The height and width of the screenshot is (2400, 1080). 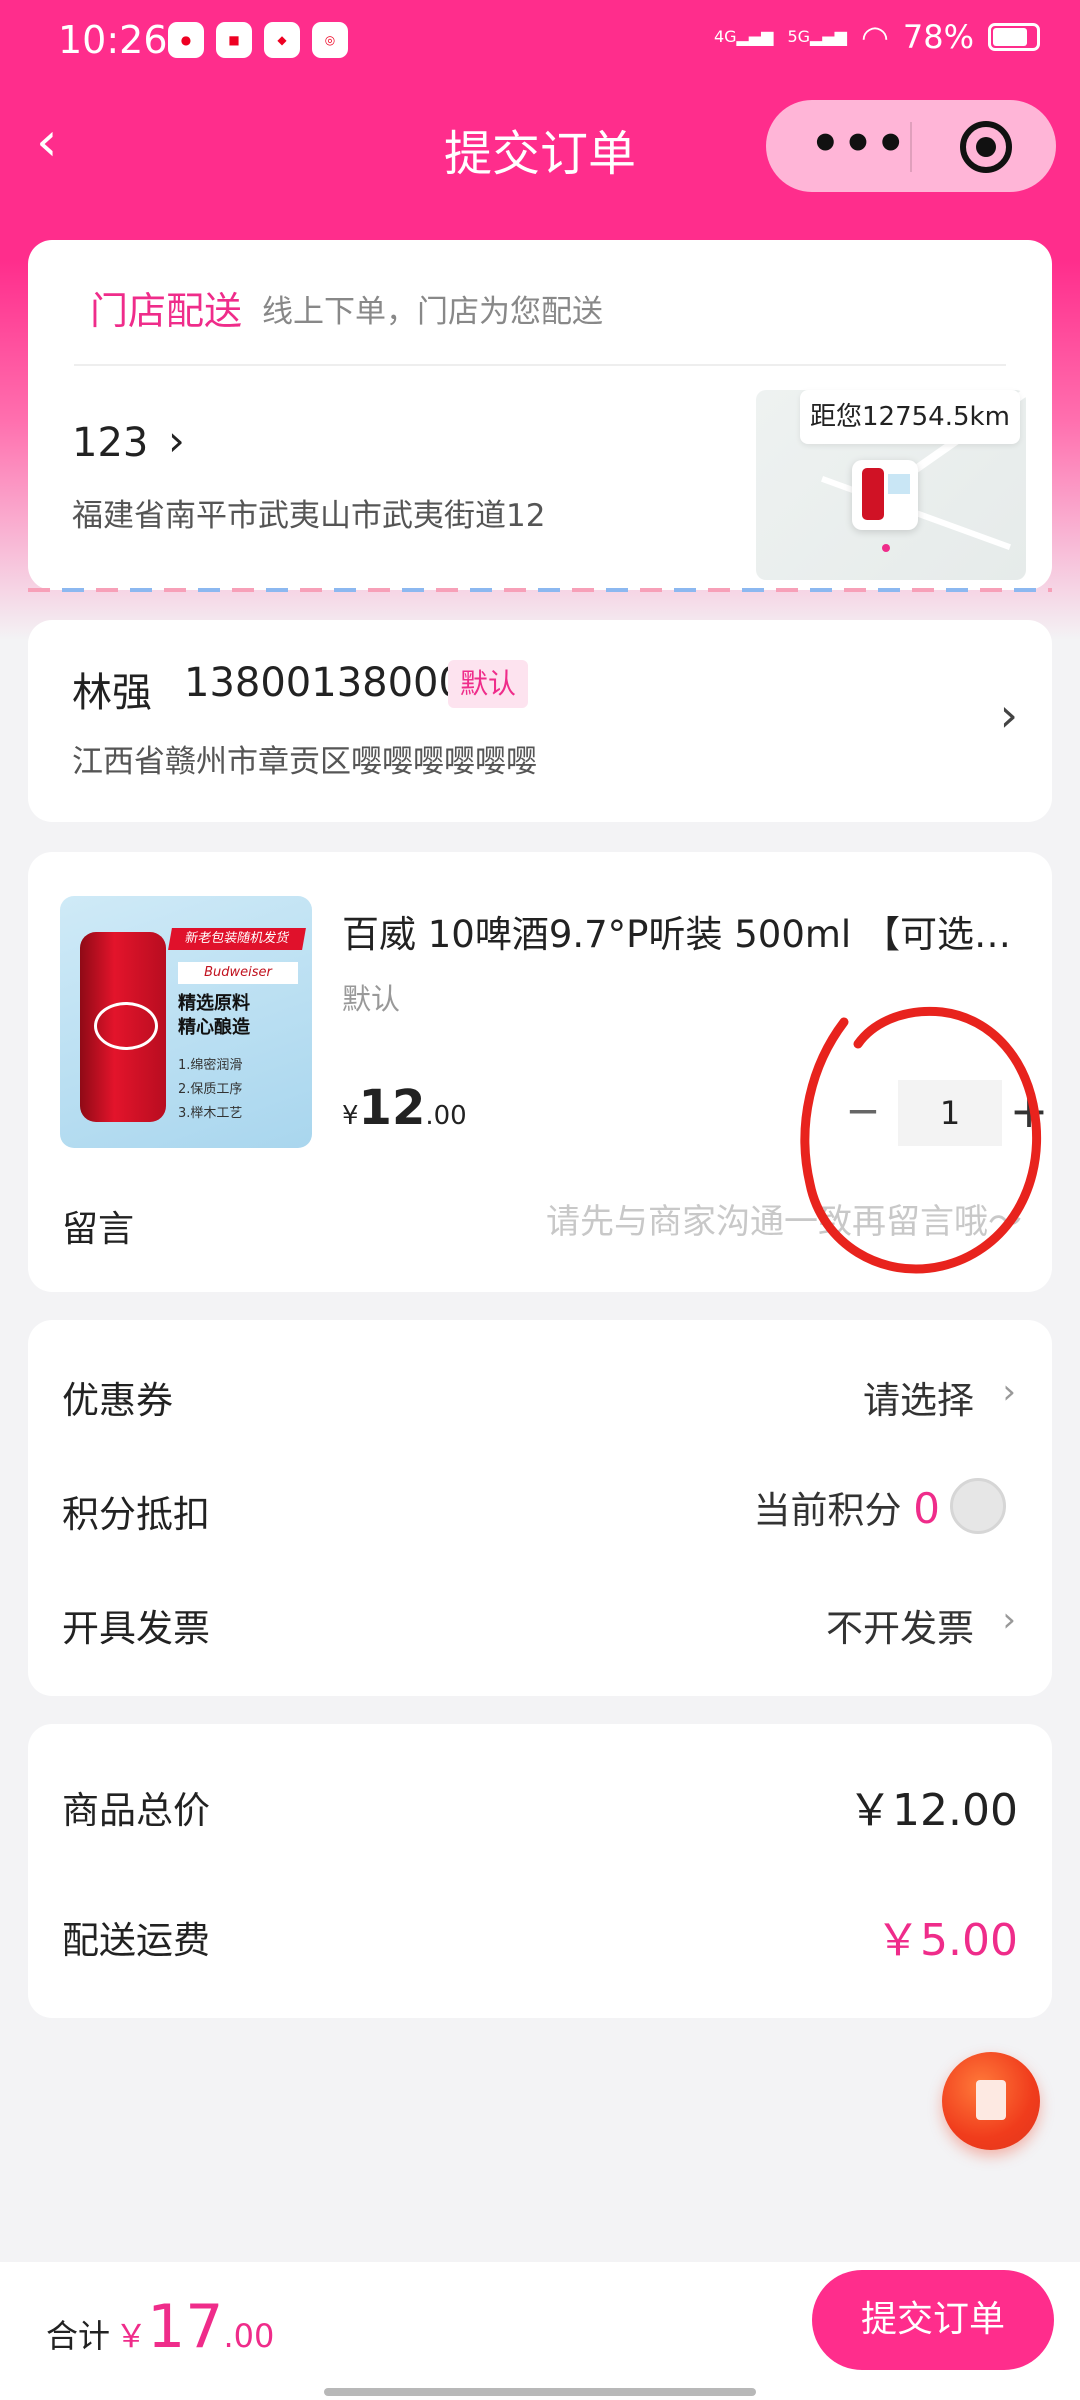 What do you see at coordinates (938, 37) in the screenshot?
I see `battery-percent: 78%` at bounding box center [938, 37].